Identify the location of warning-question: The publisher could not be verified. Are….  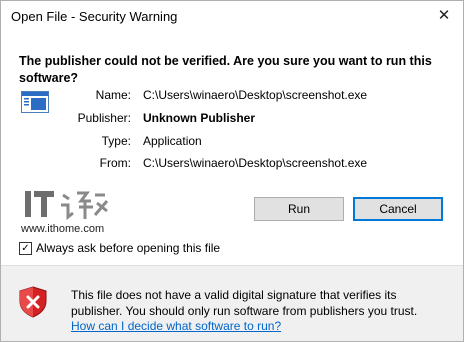
(225, 69).